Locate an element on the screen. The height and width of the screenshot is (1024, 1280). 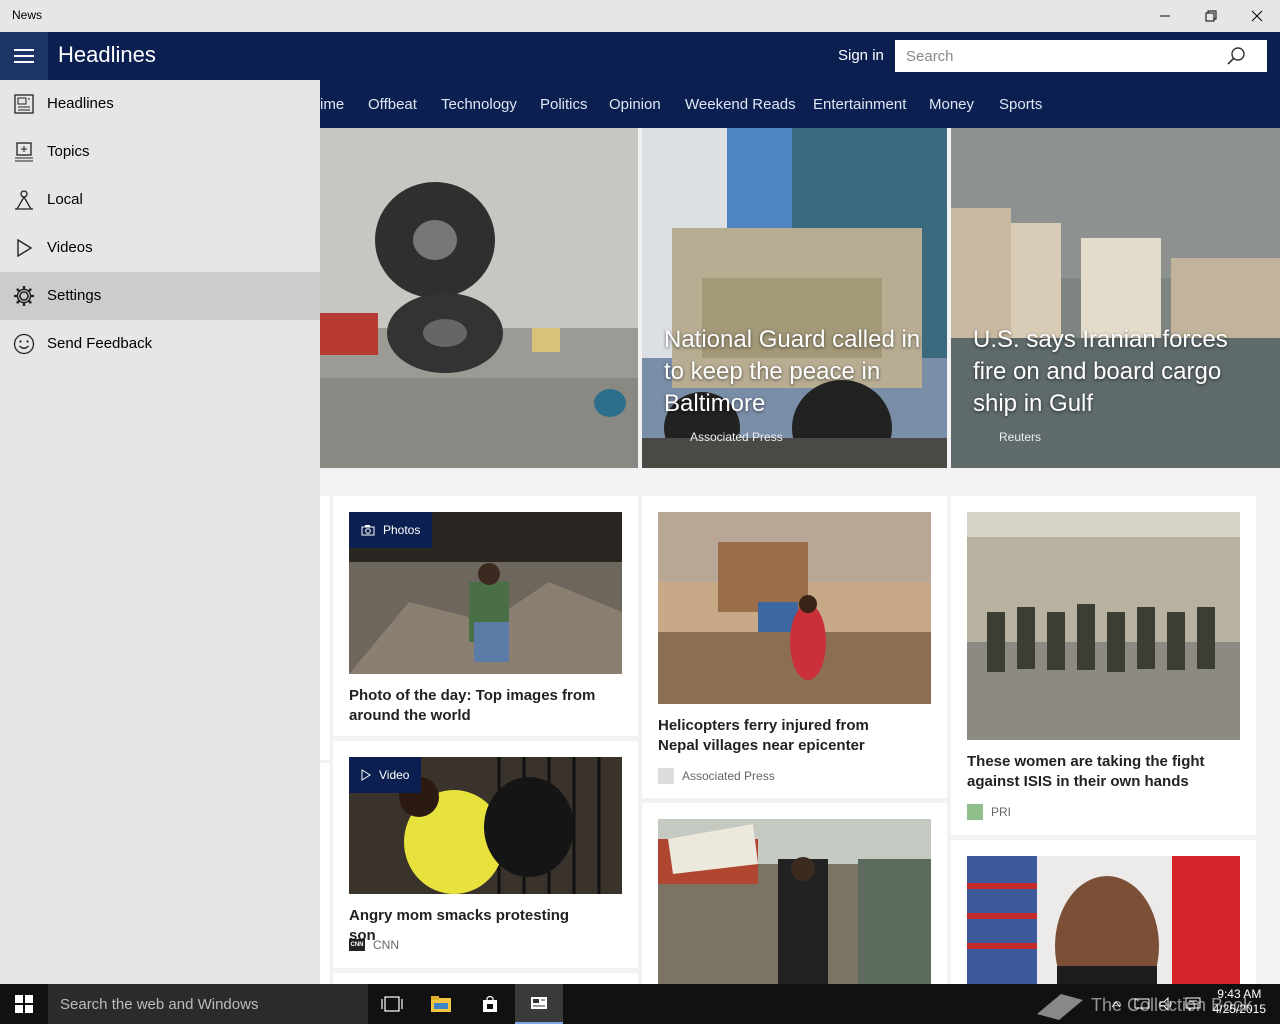
minimize-button is located at coordinates (1165, 16).